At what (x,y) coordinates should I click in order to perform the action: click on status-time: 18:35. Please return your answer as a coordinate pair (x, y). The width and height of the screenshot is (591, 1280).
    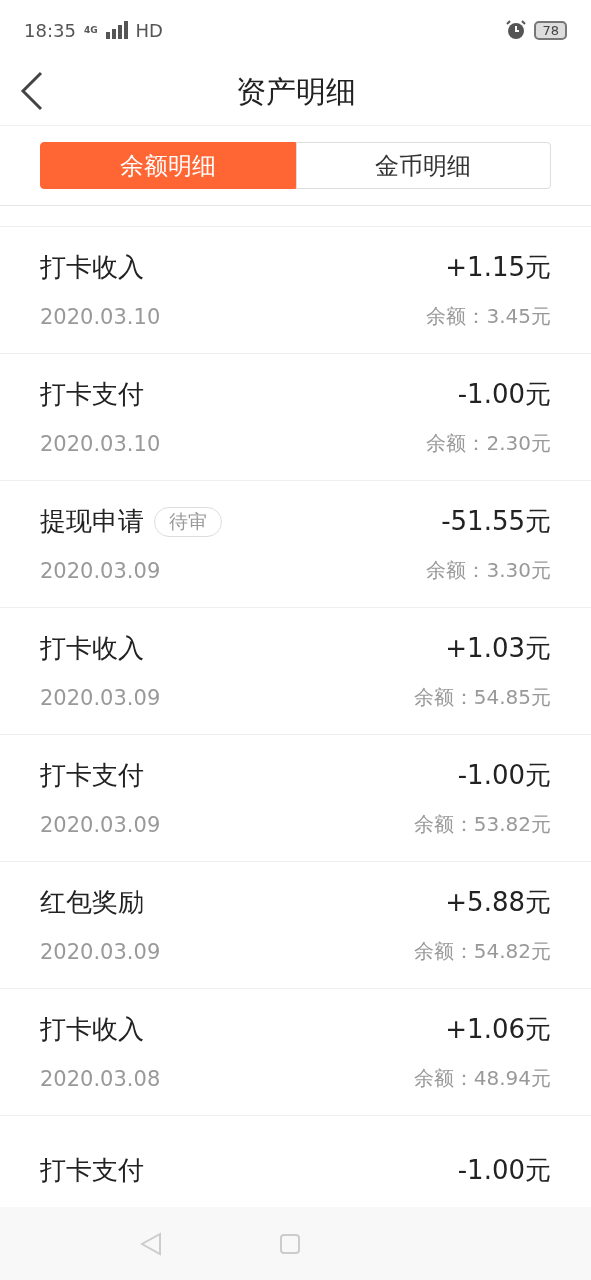
    Looking at the image, I should click on (50, 30).